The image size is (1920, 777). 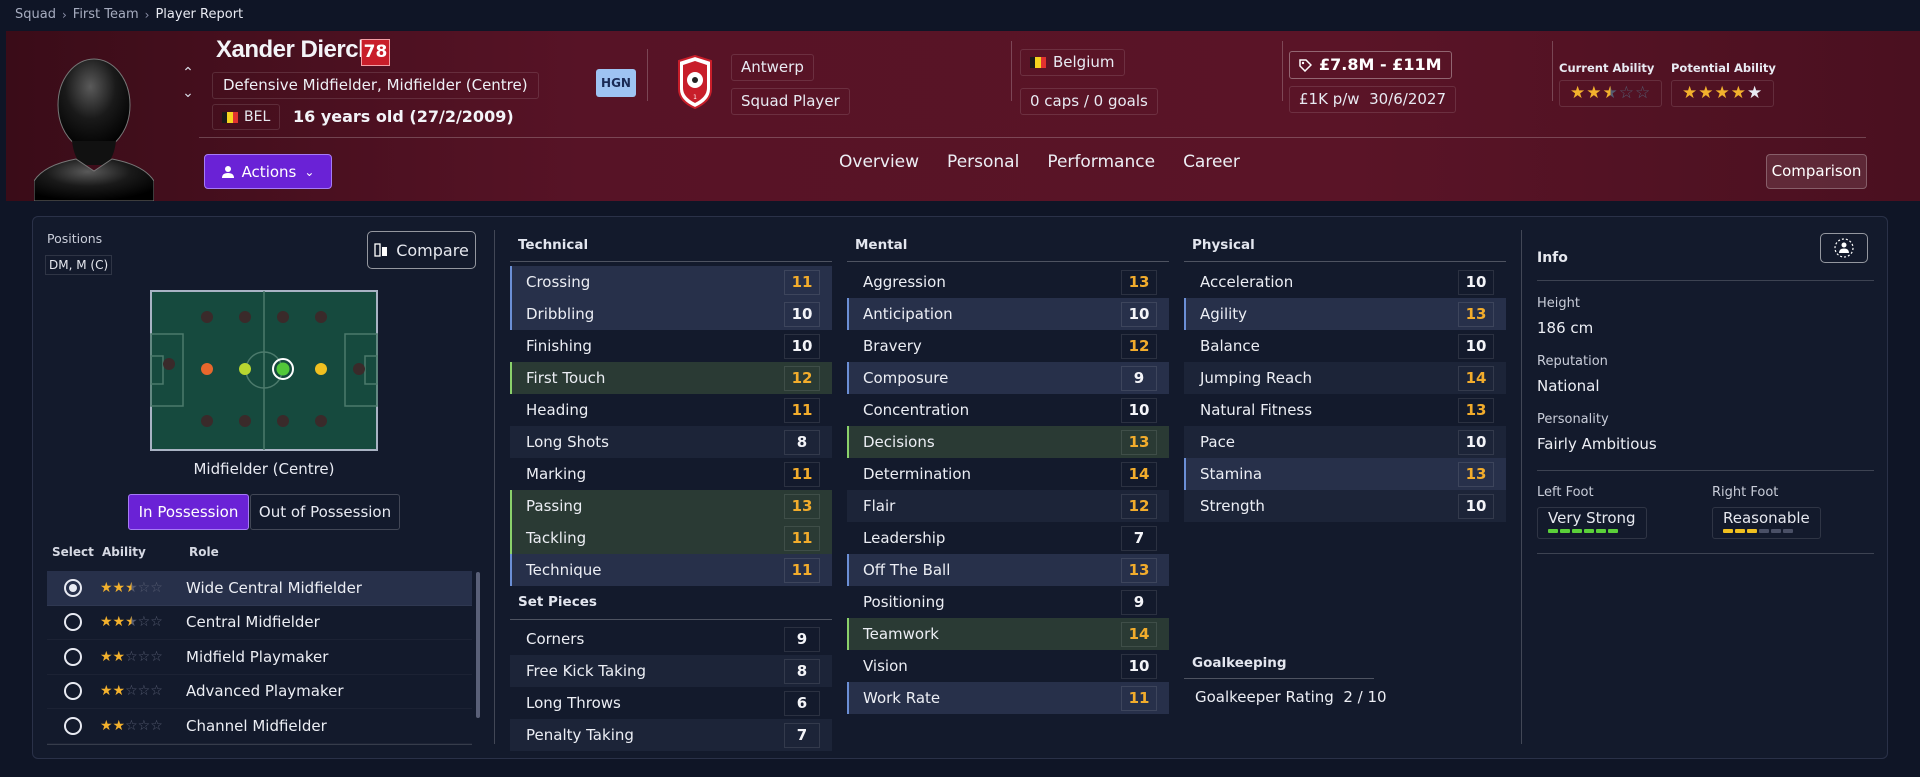 What do you see at coordinates (1008, 378) in the screenshot?
I see `attribute-row: Composure 9` at bounding box center [1008, 378].